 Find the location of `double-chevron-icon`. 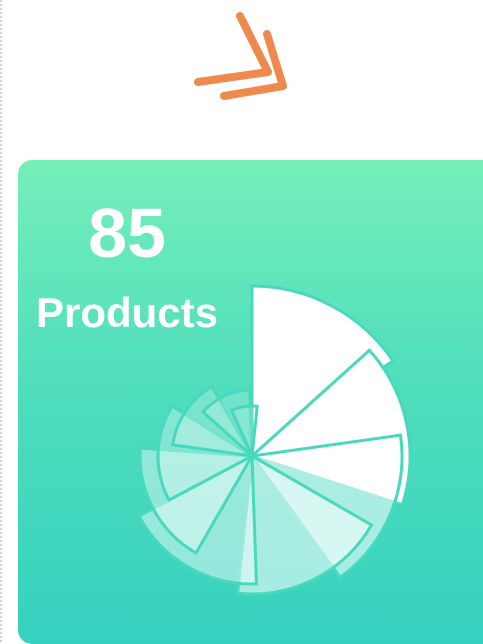

double-chevron-icon is located at coordinates (241, 57).